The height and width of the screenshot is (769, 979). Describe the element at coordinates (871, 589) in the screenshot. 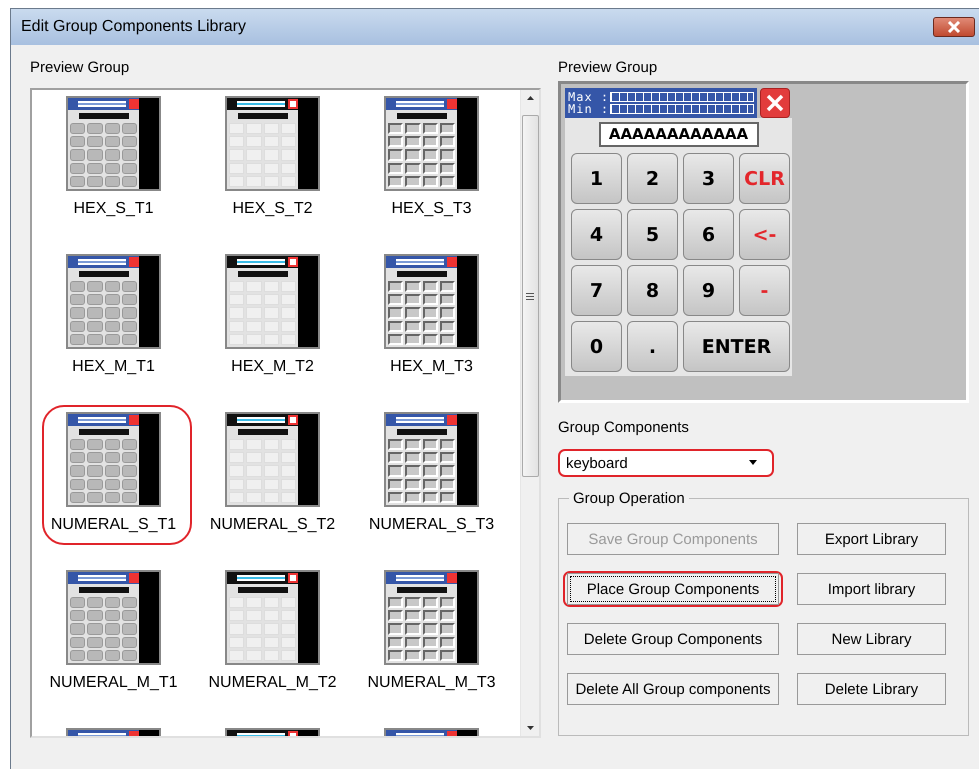

I see `operation-button: Import library` at that location.